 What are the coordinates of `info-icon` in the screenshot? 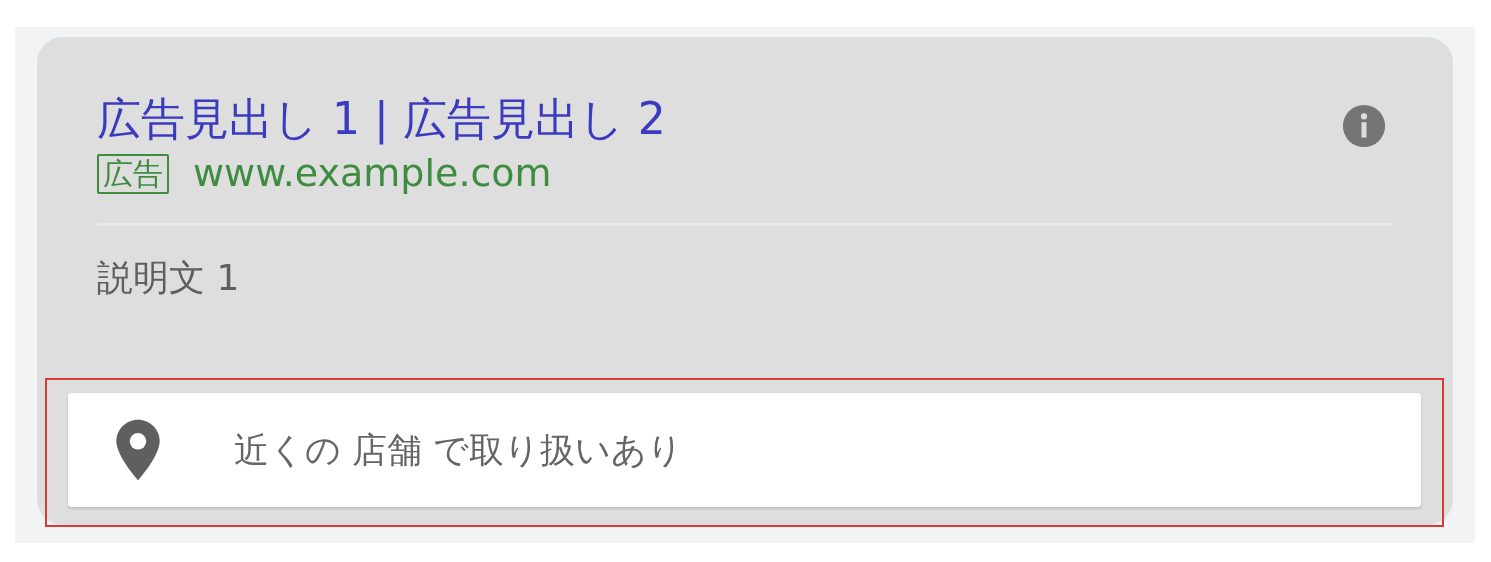 It's located at (1364, 126).